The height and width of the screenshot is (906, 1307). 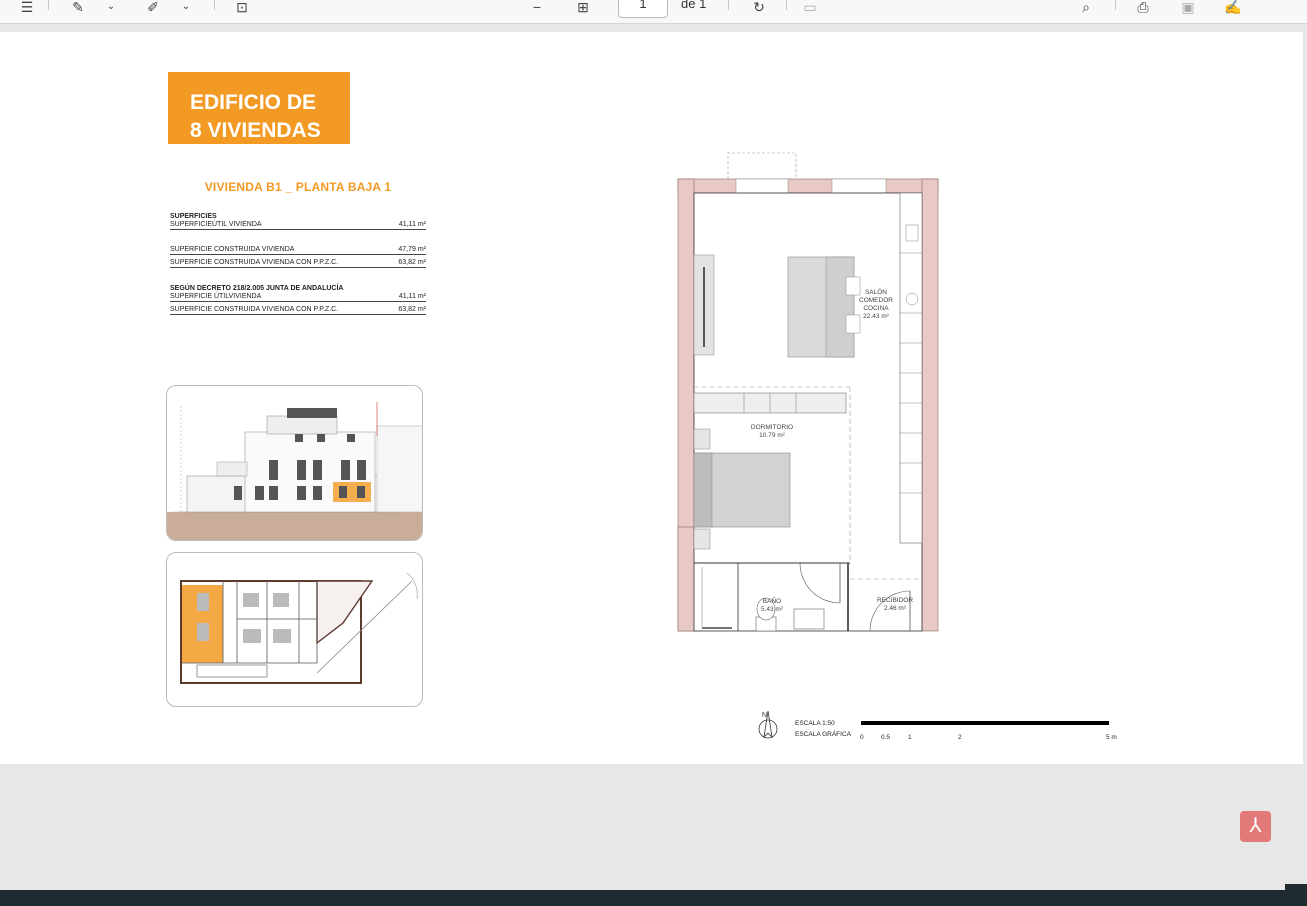 What do you see at coordinates (1255, 826) in the screenshot?
I see `pdf-badge-icon: ⅄` at bounding box center [1255, 826].